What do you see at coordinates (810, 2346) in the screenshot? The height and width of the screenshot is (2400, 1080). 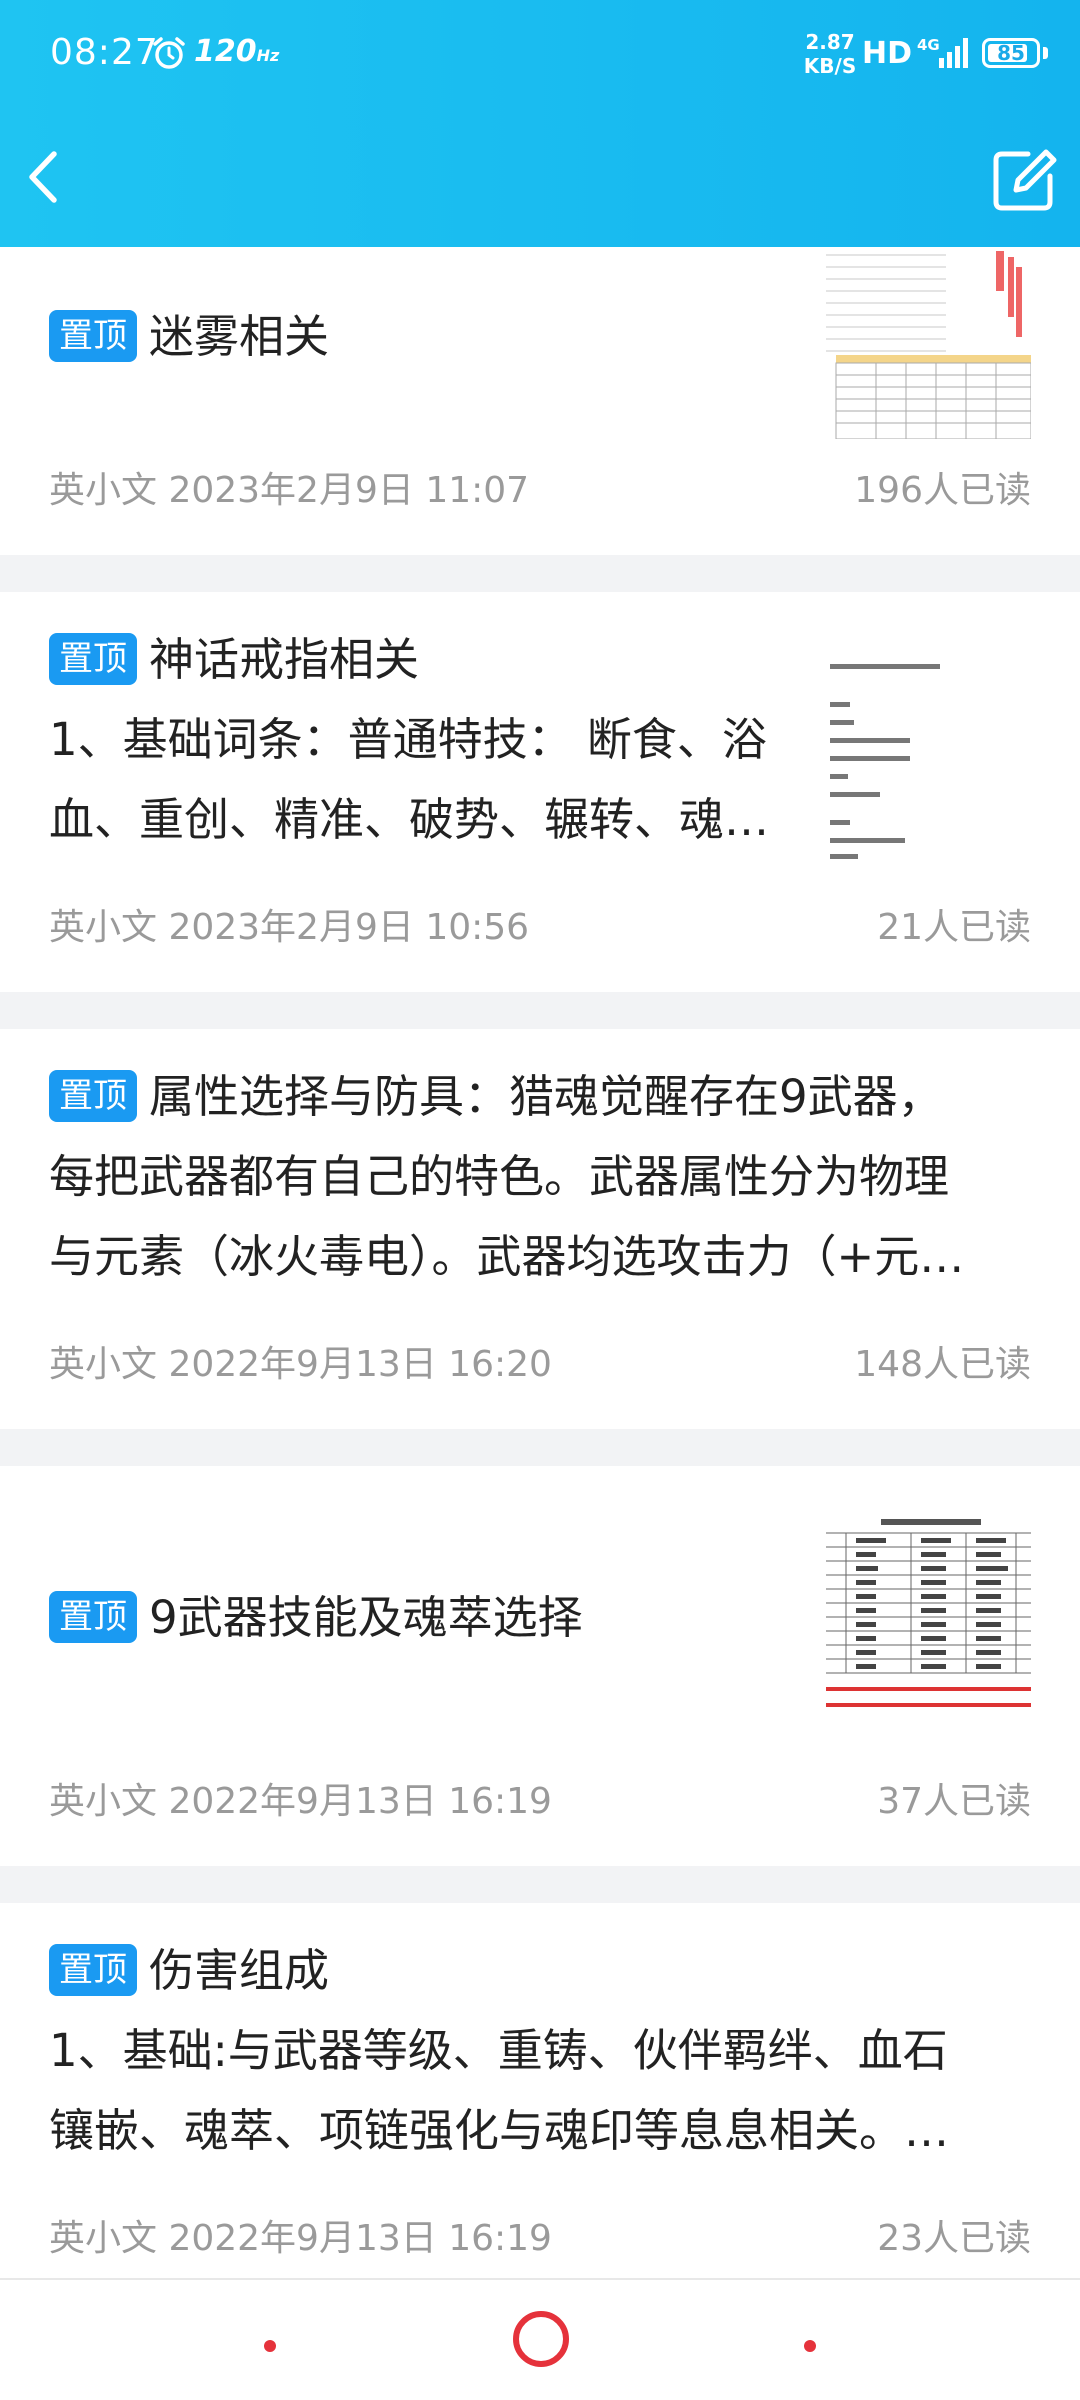 I see `back-dot-icon` at bounding box center [810, 2346].